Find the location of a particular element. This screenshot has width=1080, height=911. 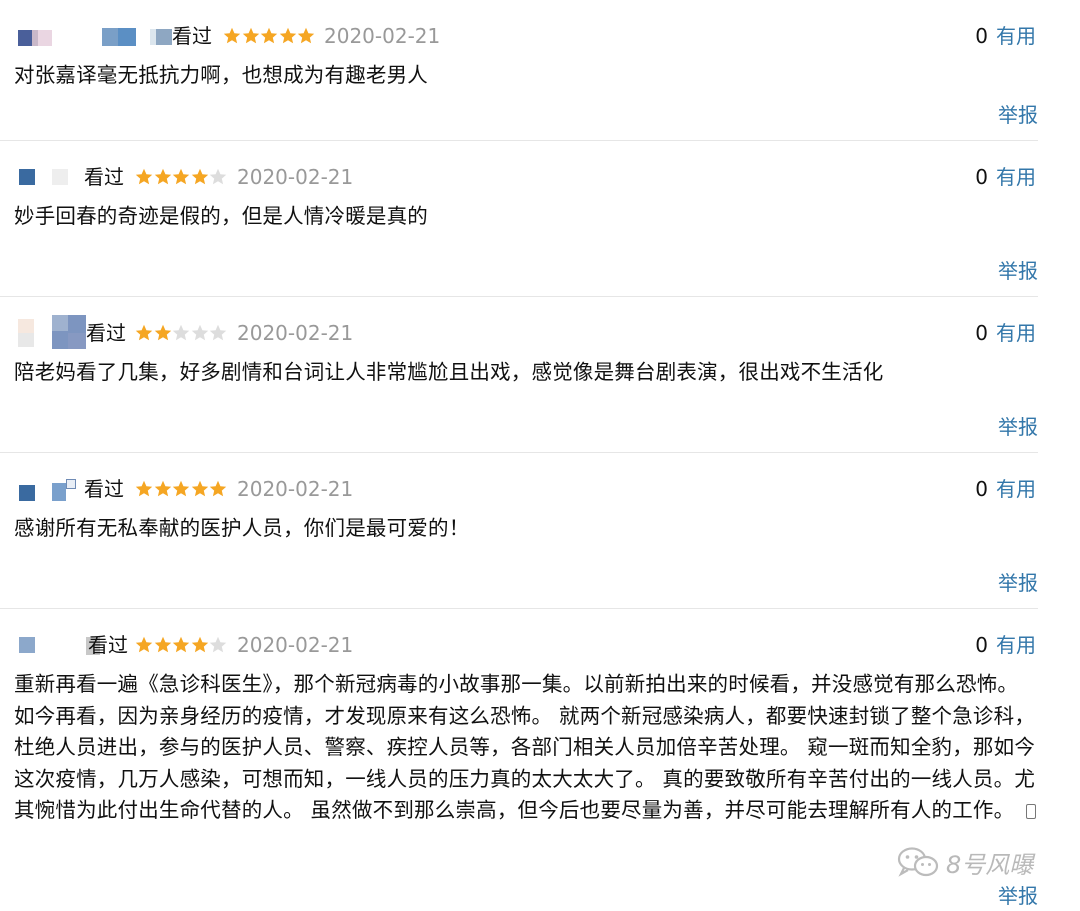

phone-icon is located at coordinates (1031, 811).